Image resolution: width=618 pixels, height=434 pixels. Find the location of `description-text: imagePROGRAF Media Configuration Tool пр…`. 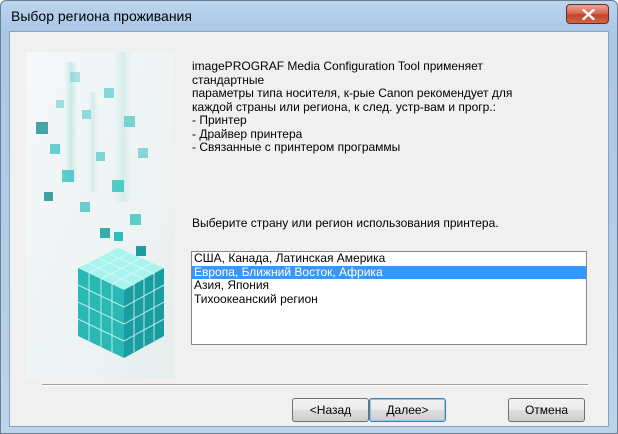

description-text: imagePROGRAF Media Configuration Tool пр… is located at coordinates (392, 107).